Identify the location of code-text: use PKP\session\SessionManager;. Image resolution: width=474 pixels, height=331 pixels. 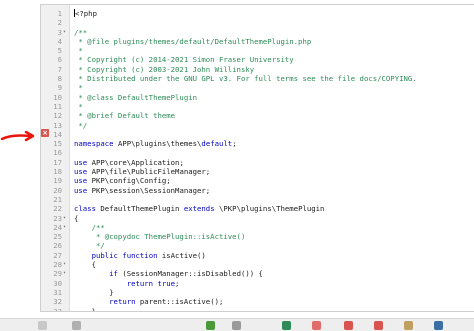
(142, 190).